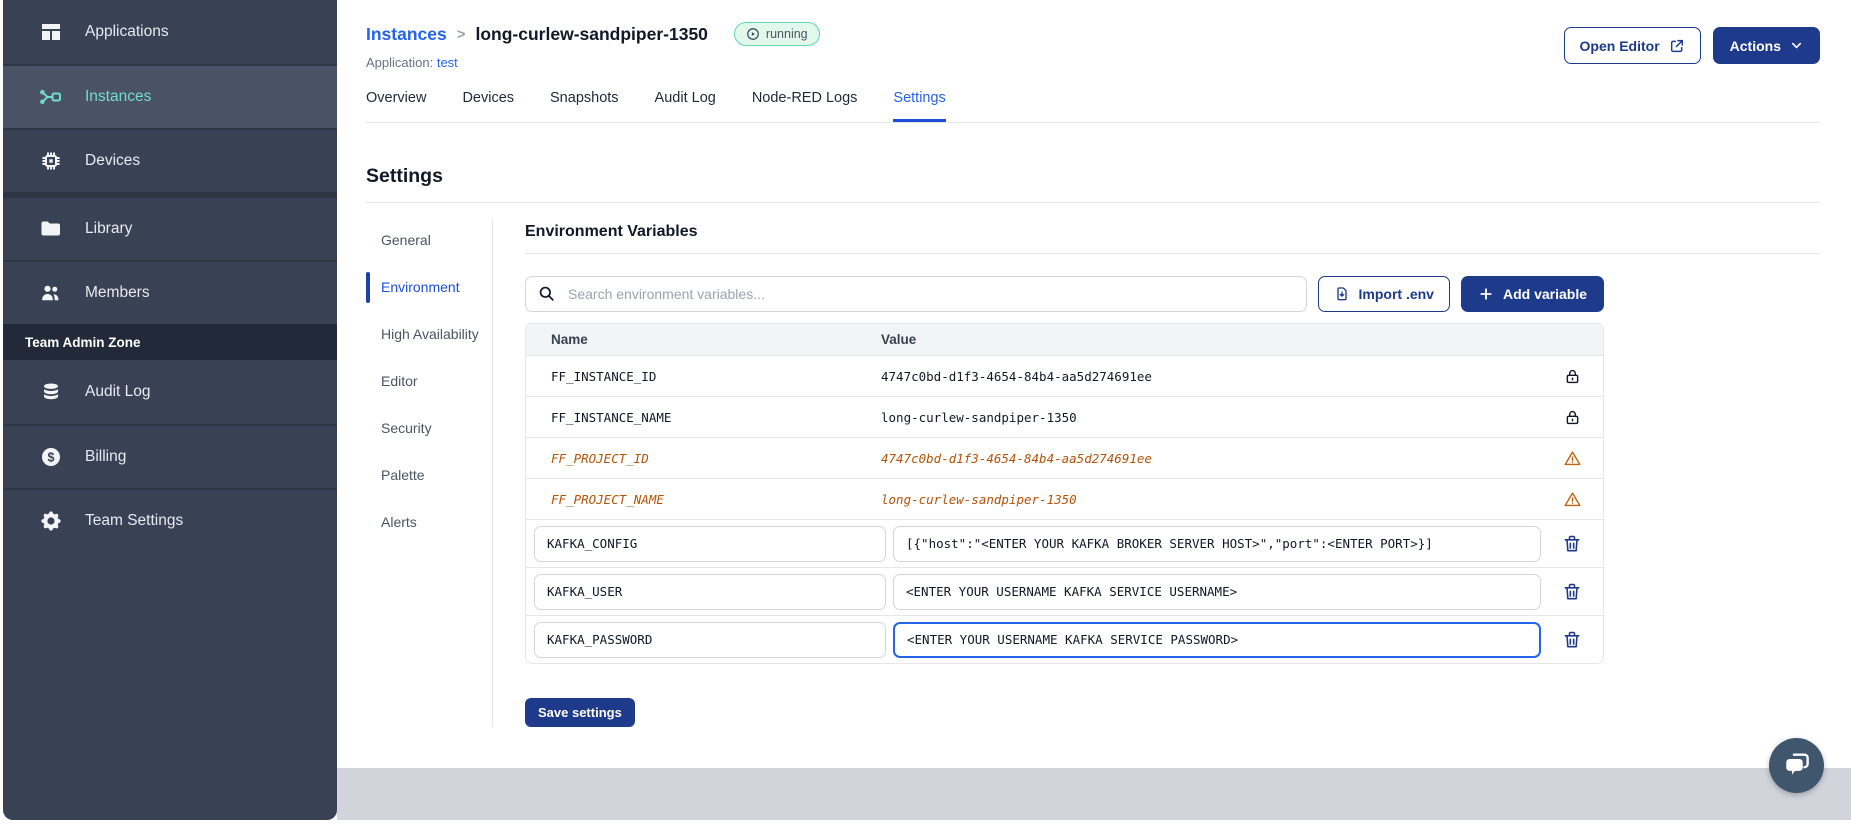 The image size is (1851, 826). Describe the element at coordinates (117, 292) in the screenshot. I see `sidebar-item-label: Members` at that location.